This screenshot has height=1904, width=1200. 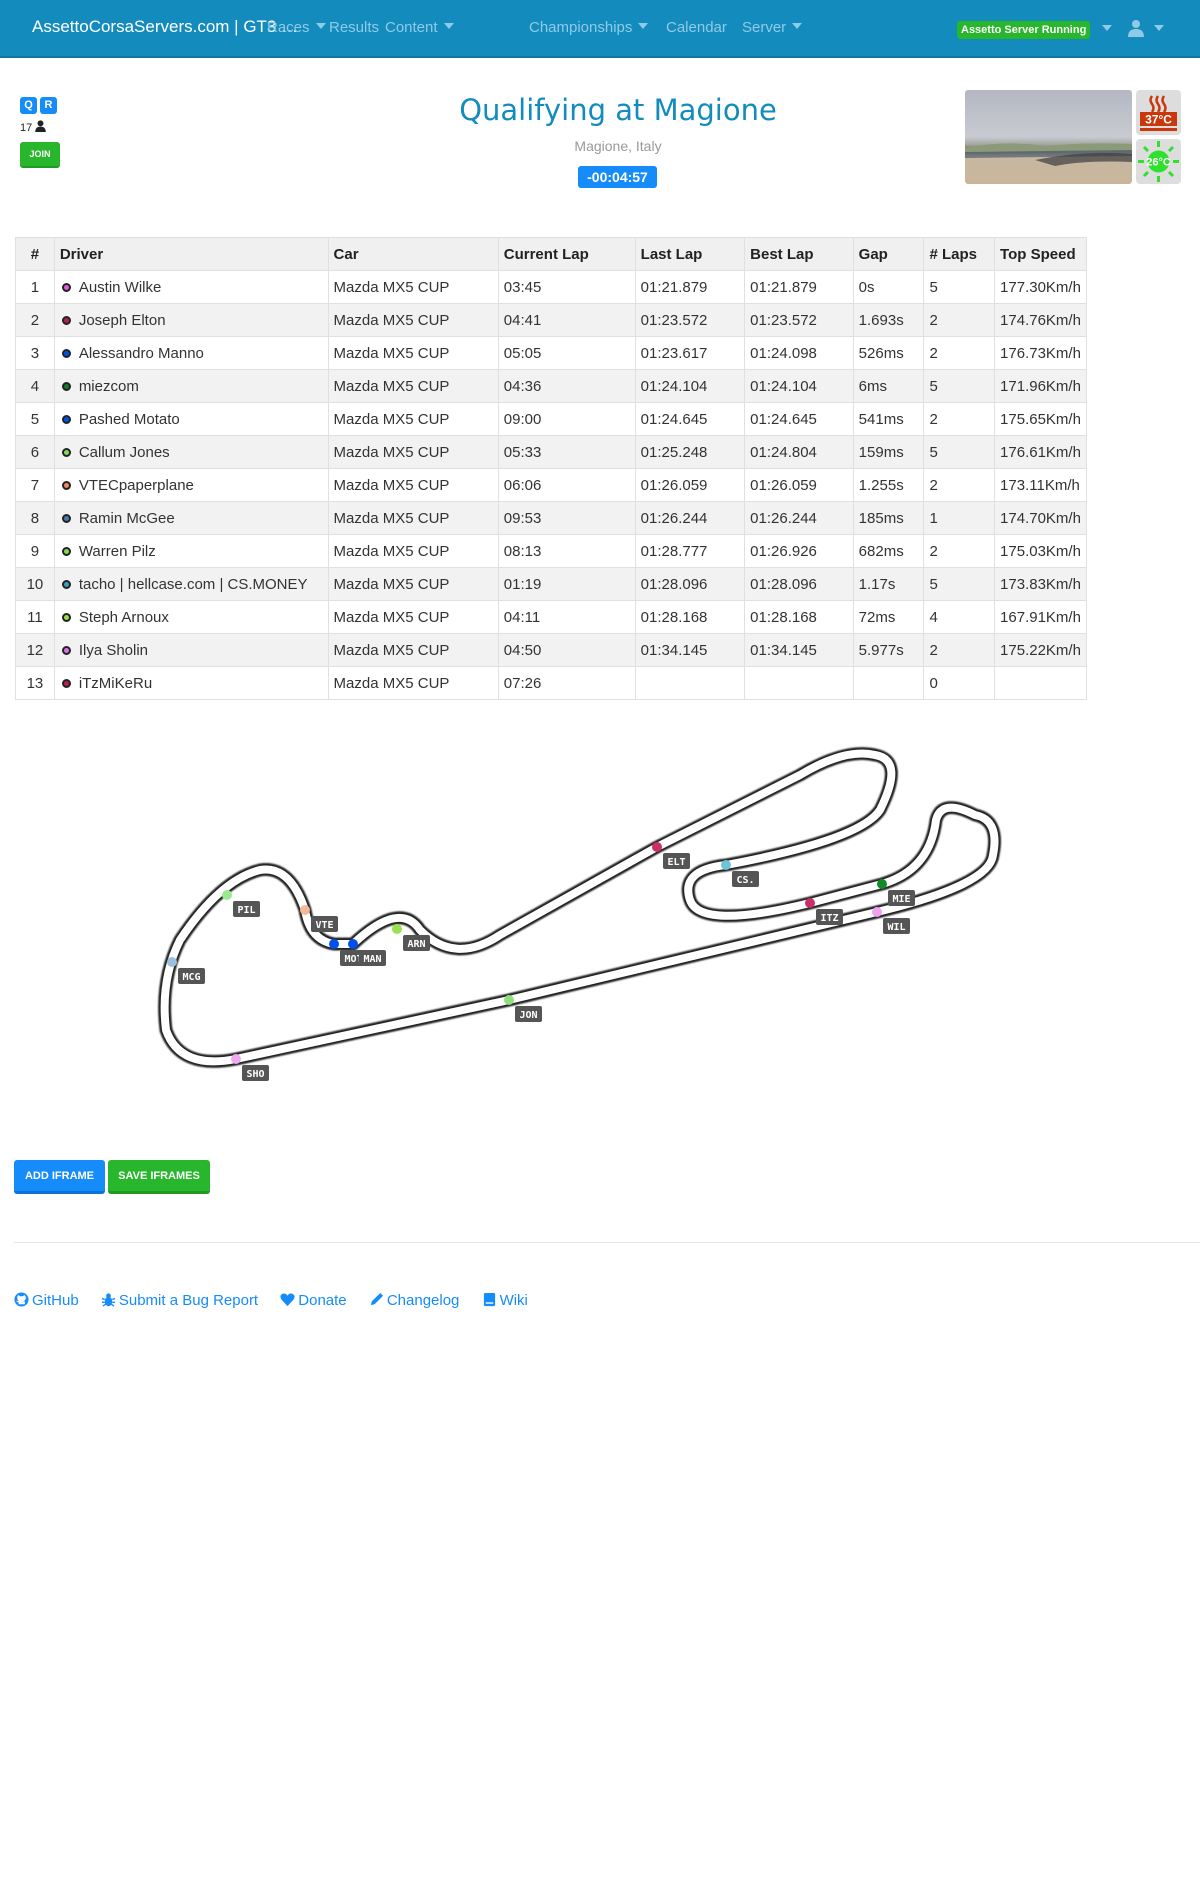 I want to click on last-lap-cell: 01:26.059, so click(x=690, y=485).